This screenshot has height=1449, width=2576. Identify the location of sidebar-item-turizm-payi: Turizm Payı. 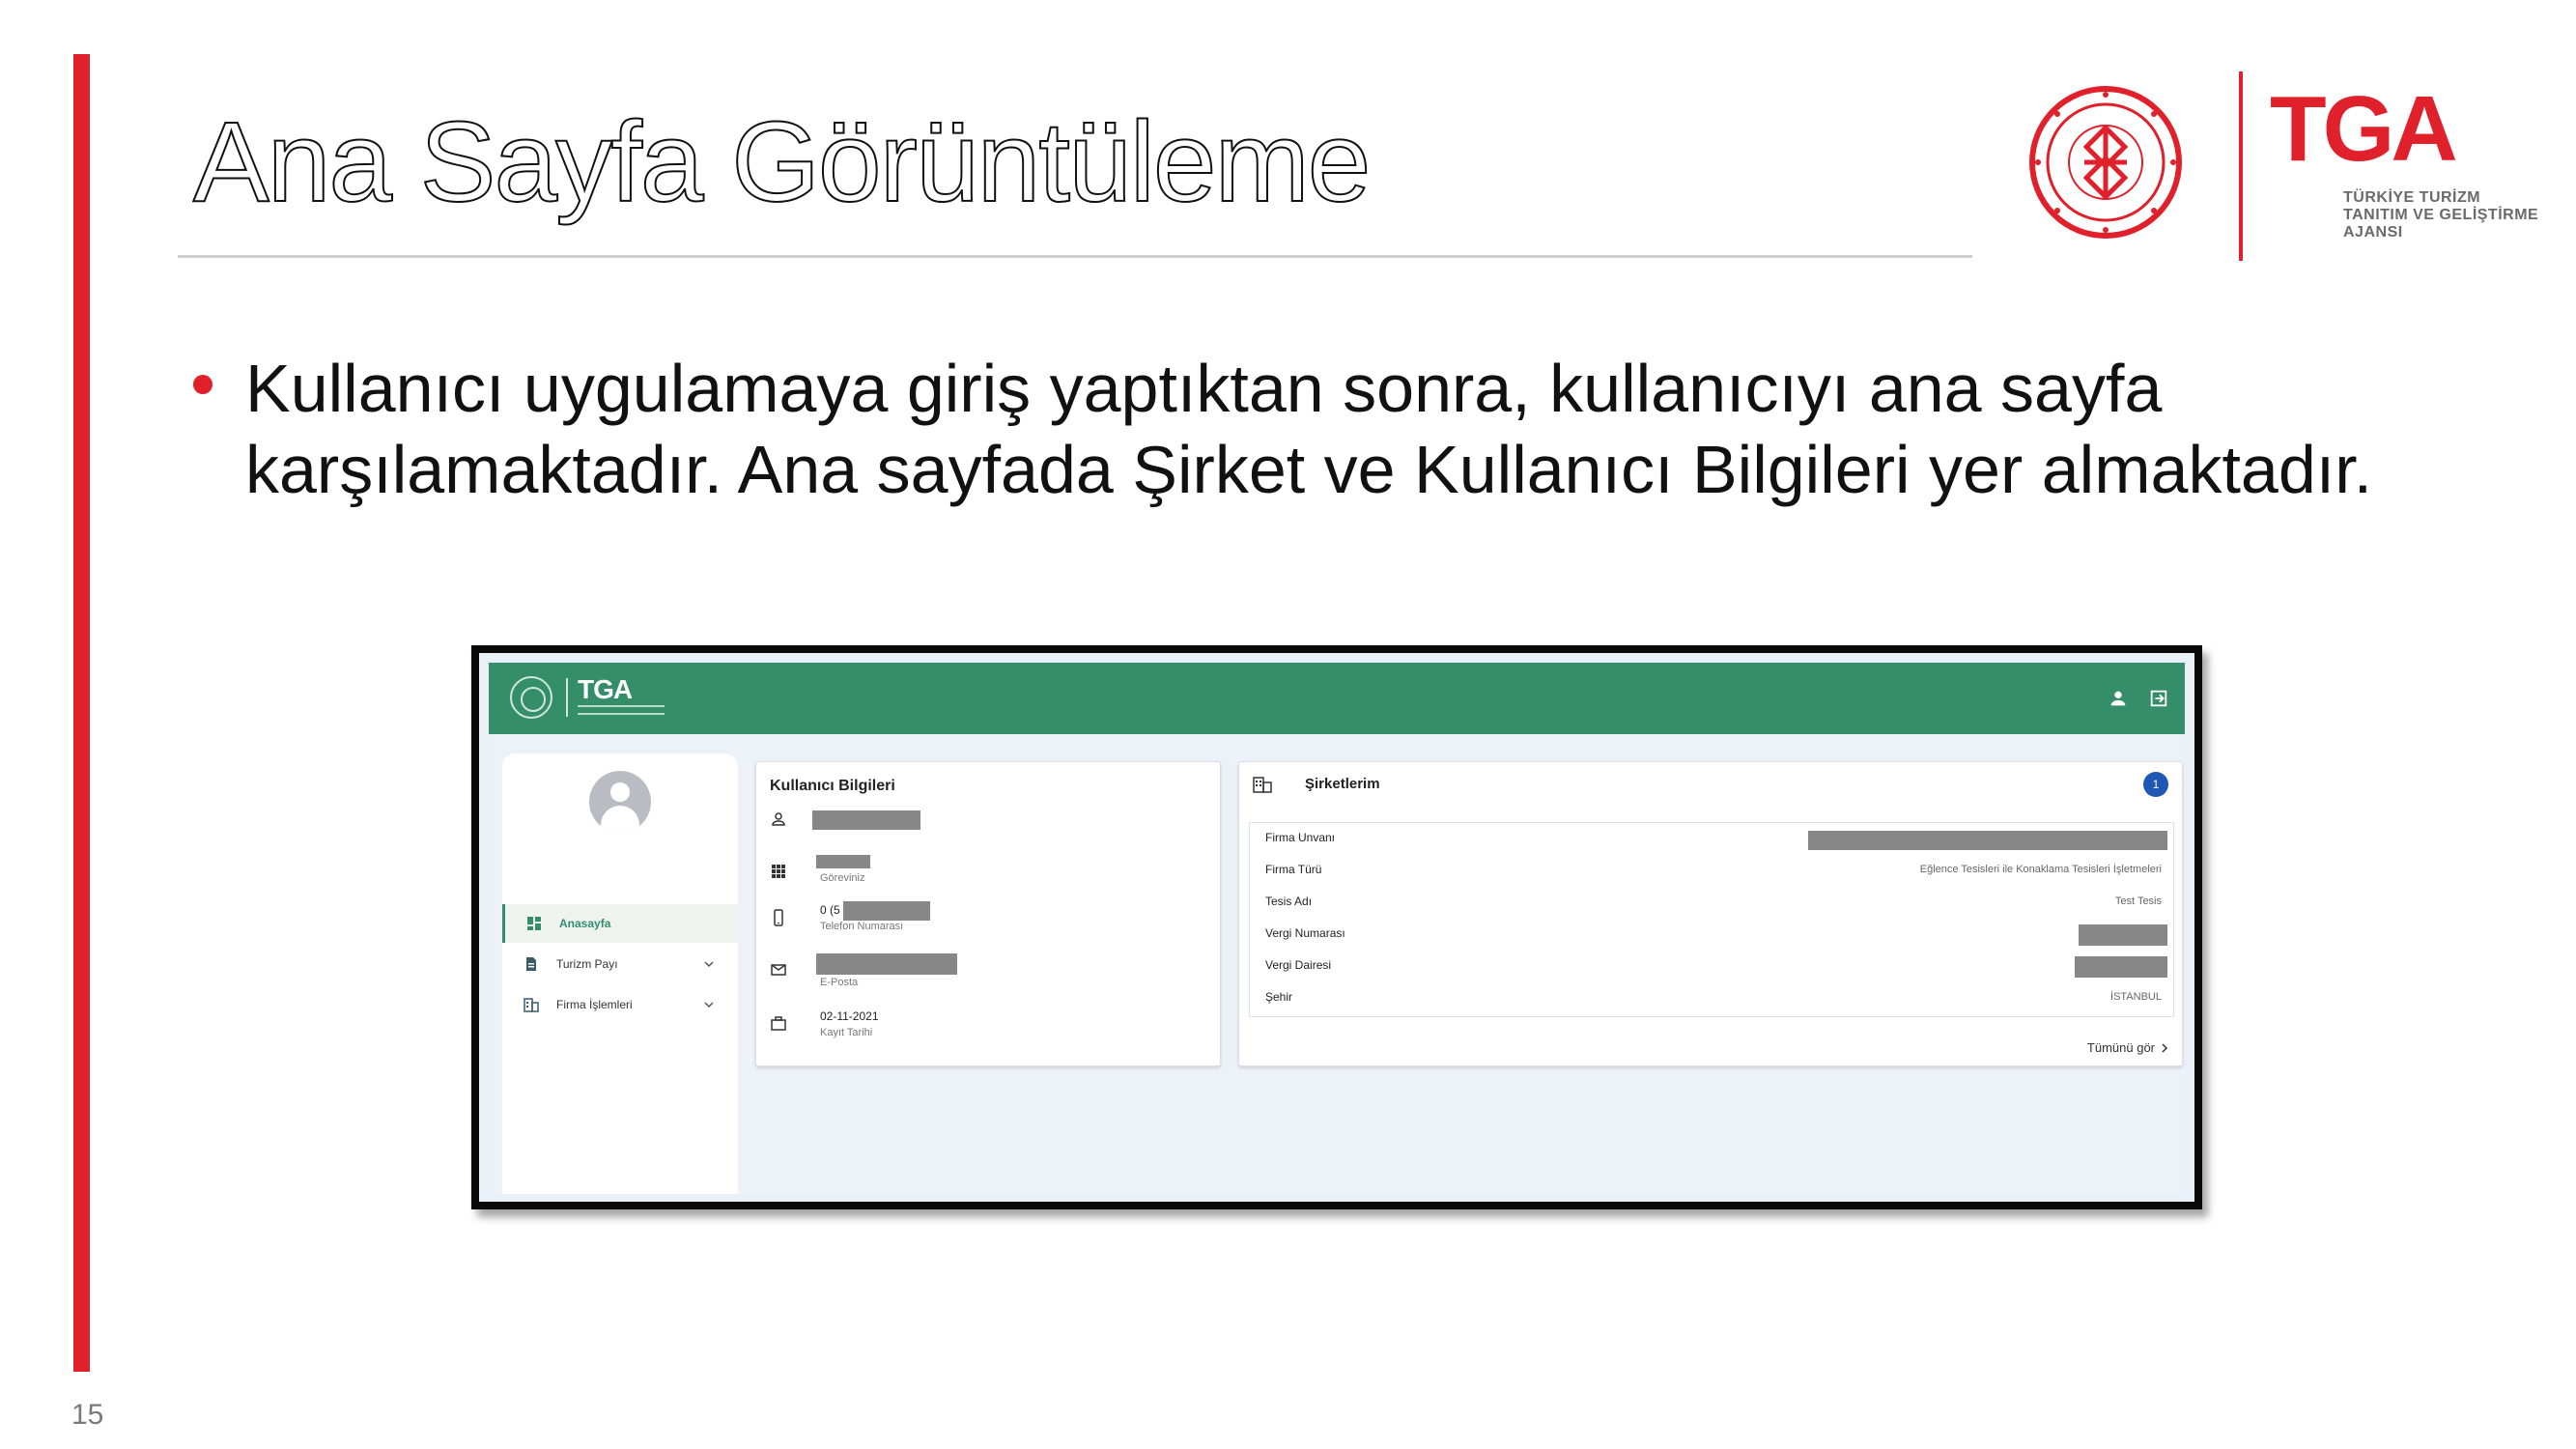
(620, 964).